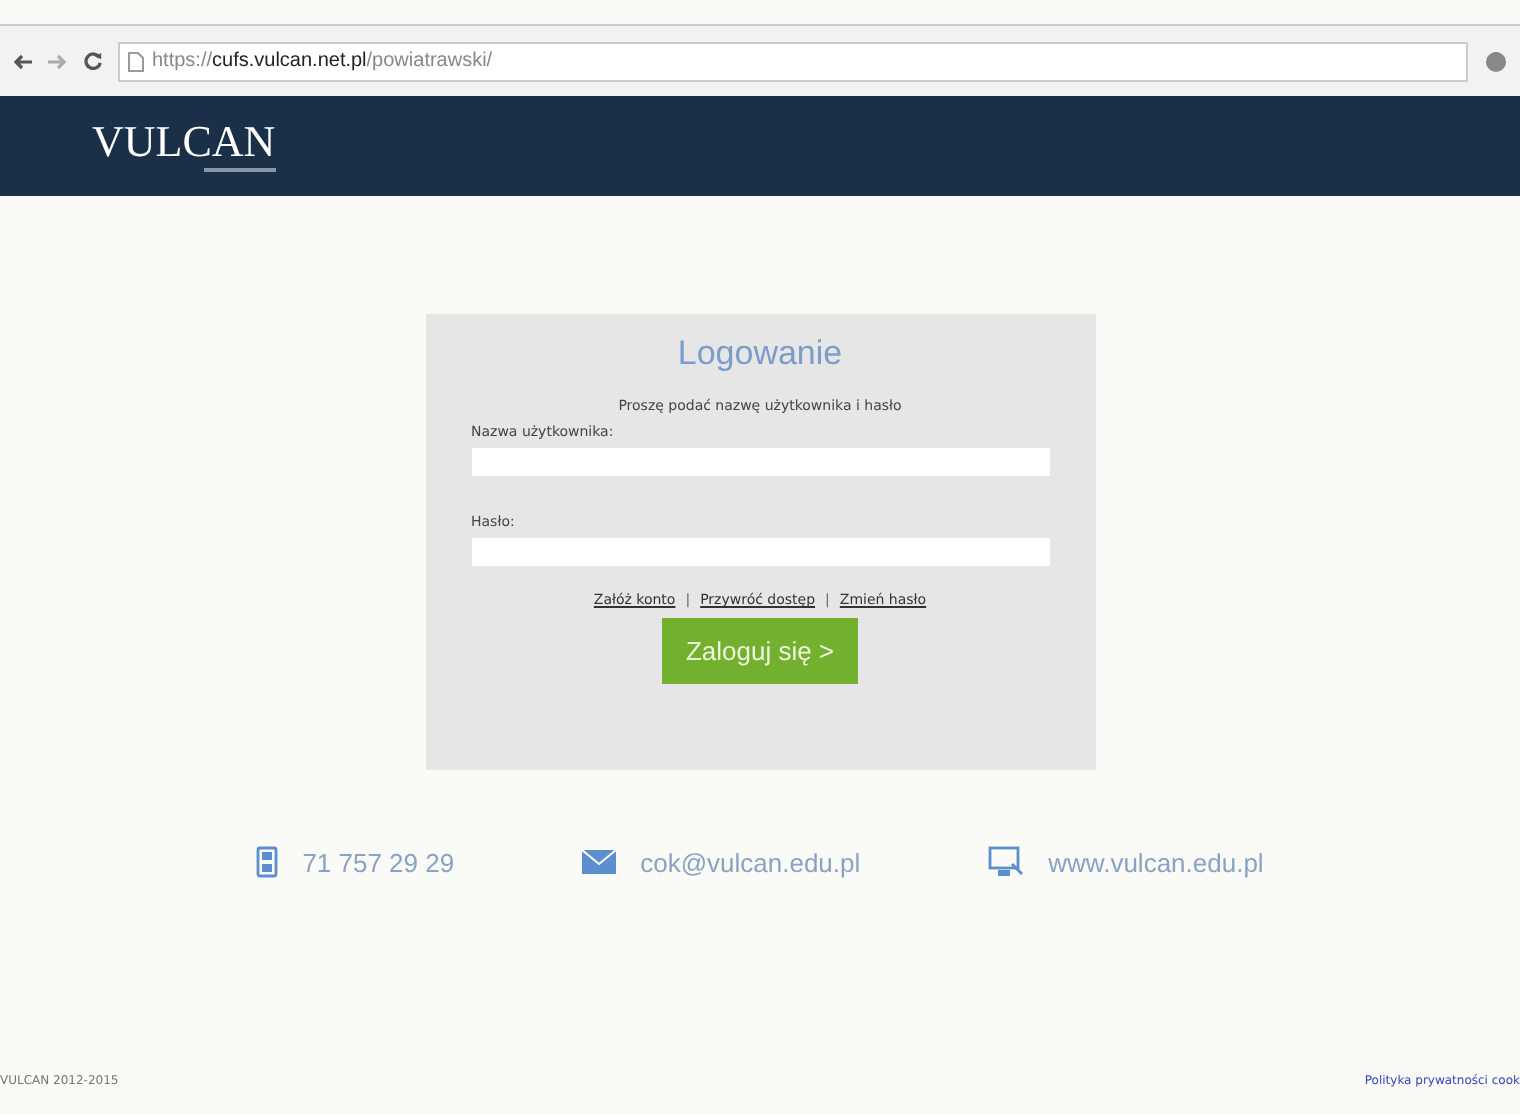  What do you see at coordinates (184, 146) in the screenshot?
I see `vulcan-logo: VULCAN` at bounding box center [184, 146].